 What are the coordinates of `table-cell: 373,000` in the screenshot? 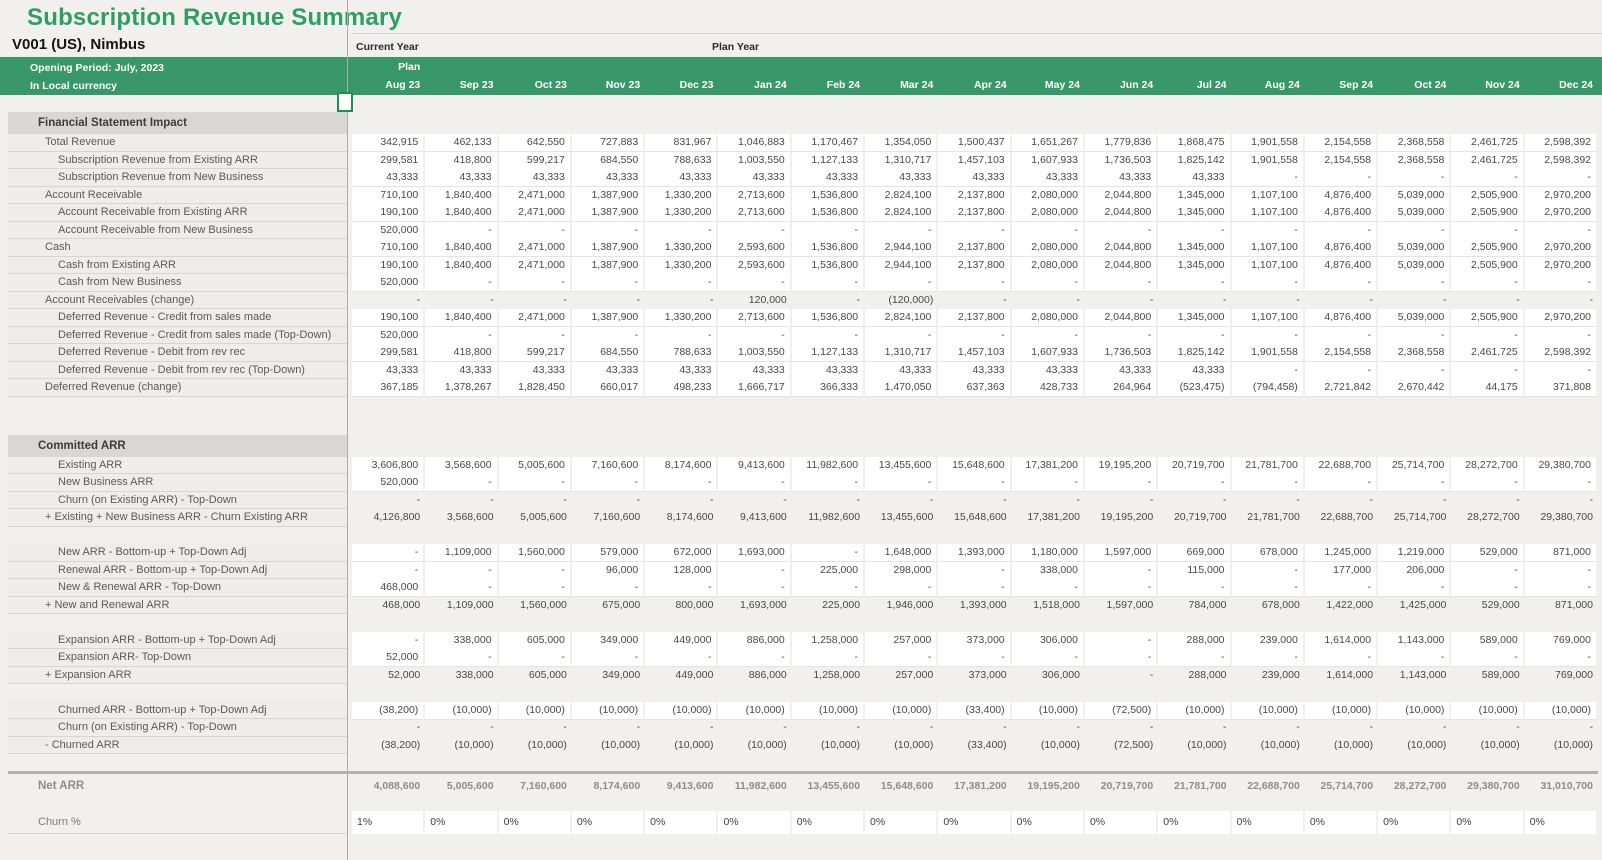 It's located at (975, 640).